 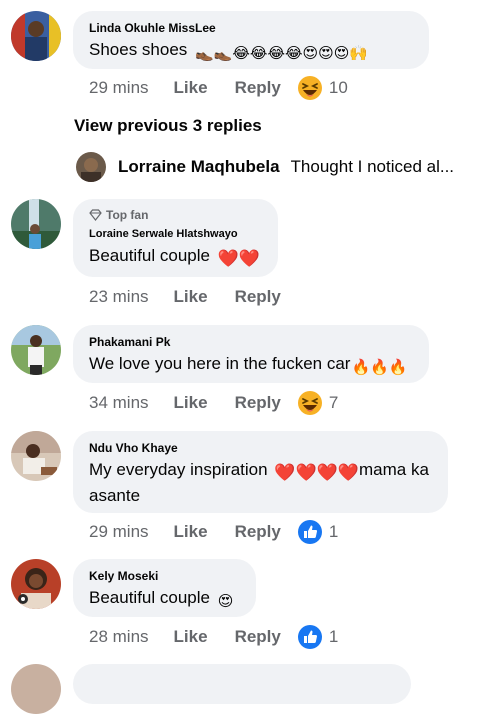 I want to click on comment-bubble: Kely Moseki Beautiful couple 😍, so click(x=164, y=588).